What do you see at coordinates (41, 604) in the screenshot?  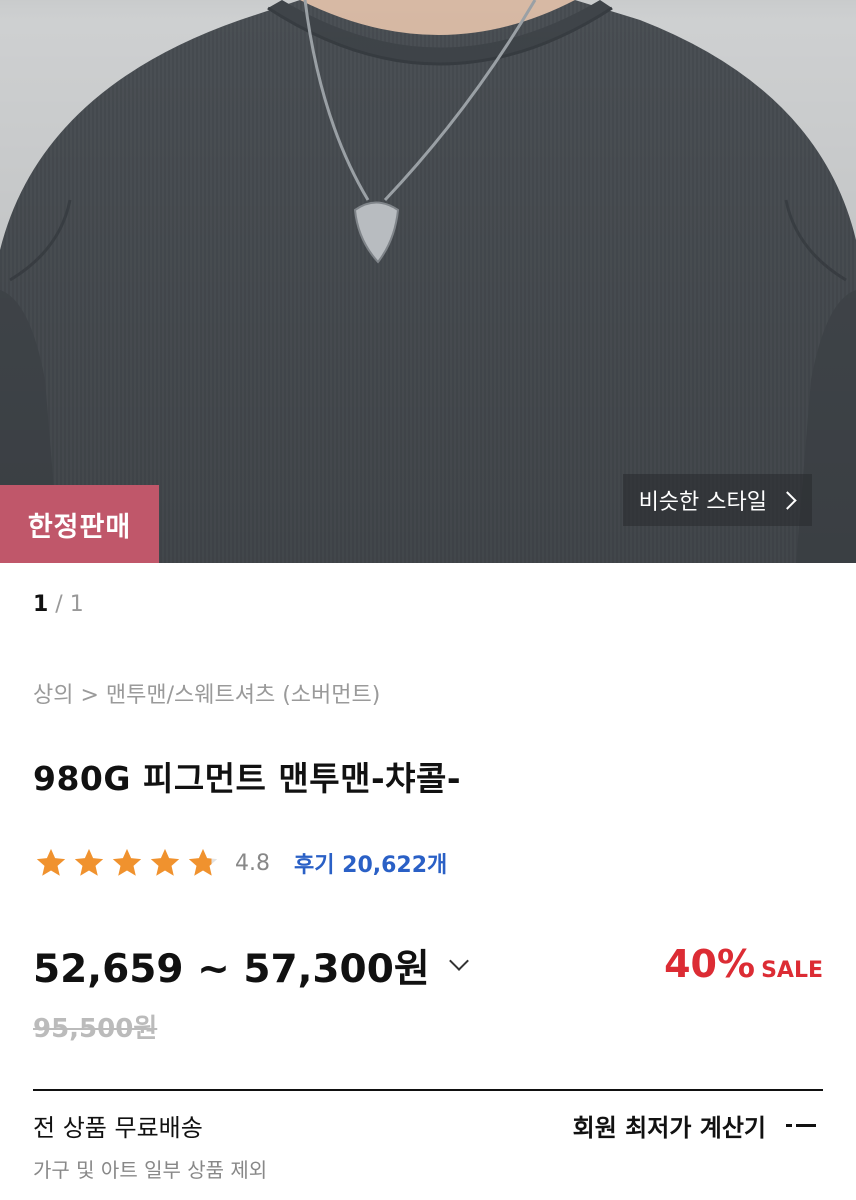 I see `pager-current: 1` at bounding box center [41, 604].